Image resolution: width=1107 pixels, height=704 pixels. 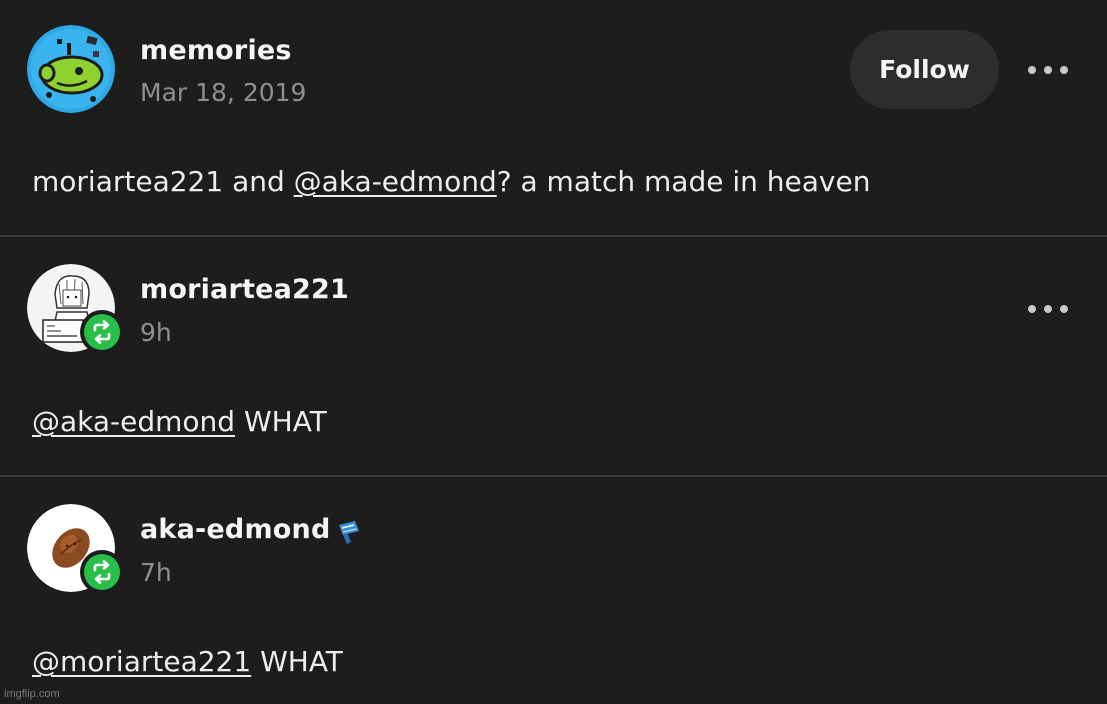 What do you see at coordinates (244, 289) in the screenshot?
I see `post-username: moriartea221` at bounding box center [244, 289].